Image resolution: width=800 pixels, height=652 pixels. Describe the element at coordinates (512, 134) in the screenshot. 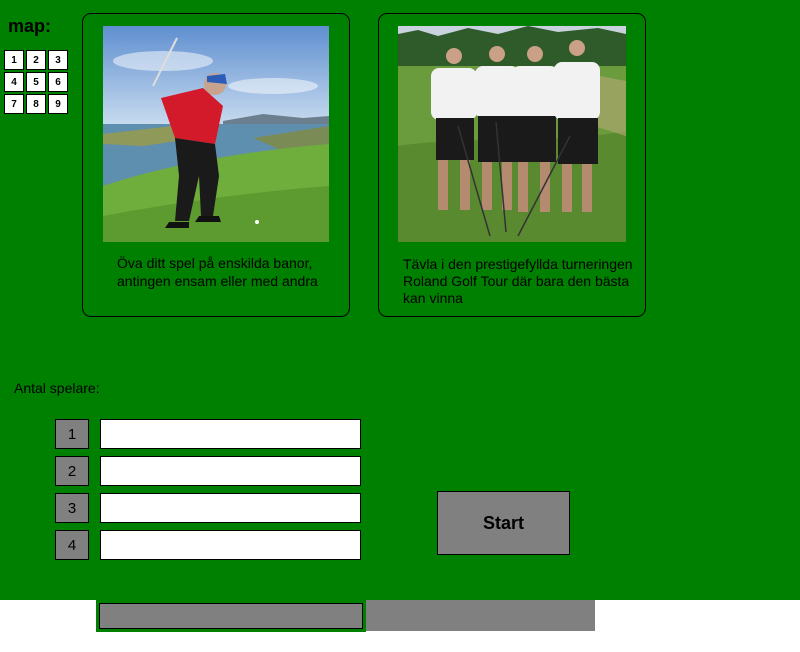

I see `four-golfers-photo` at that location.